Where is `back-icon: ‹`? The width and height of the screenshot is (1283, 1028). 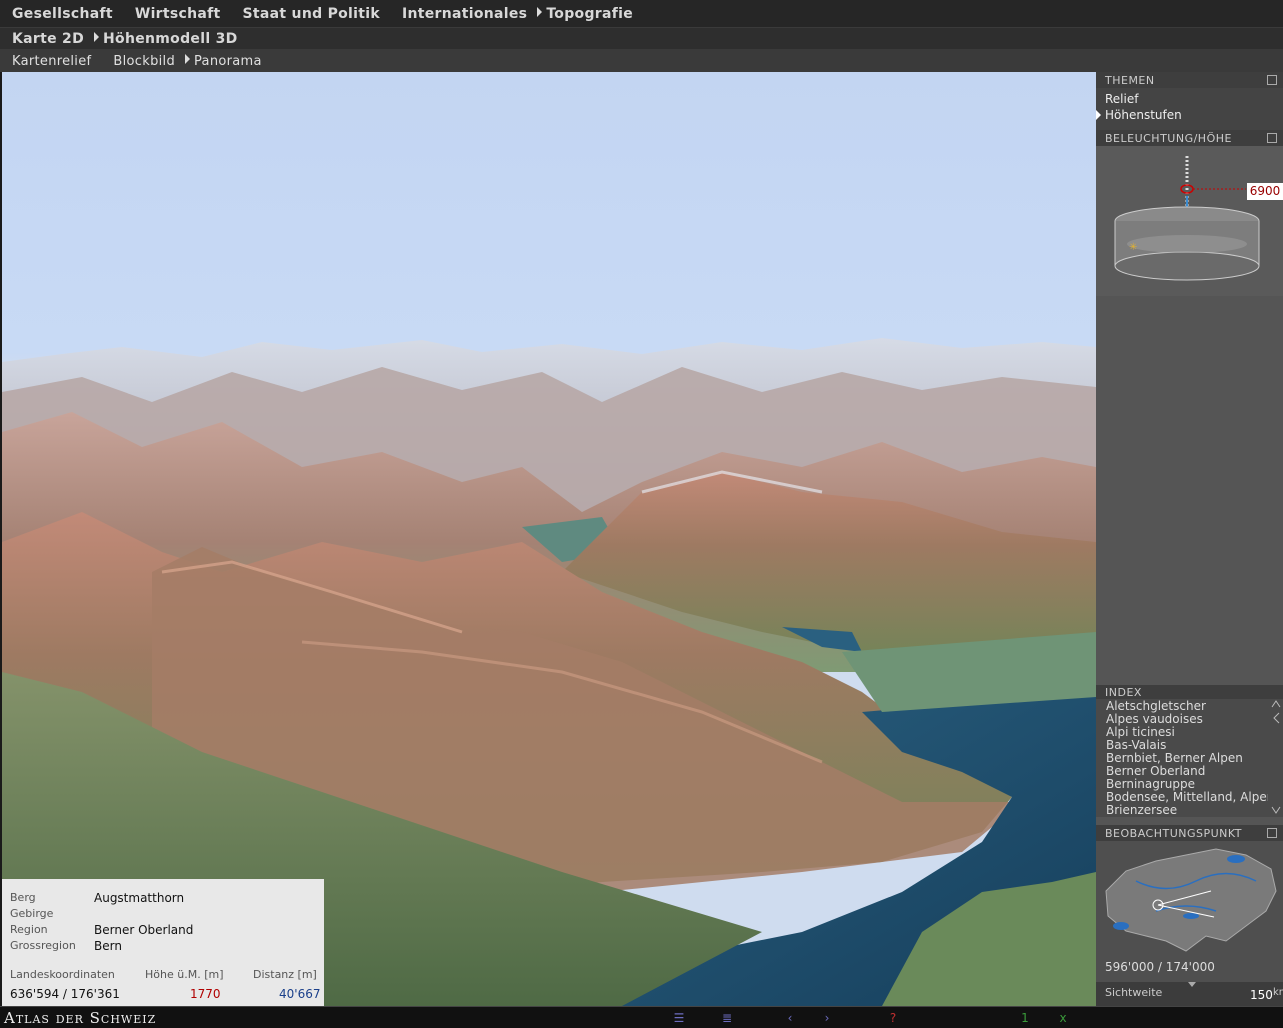 back-icon: ‹ is located at coordinates (790, 1018).